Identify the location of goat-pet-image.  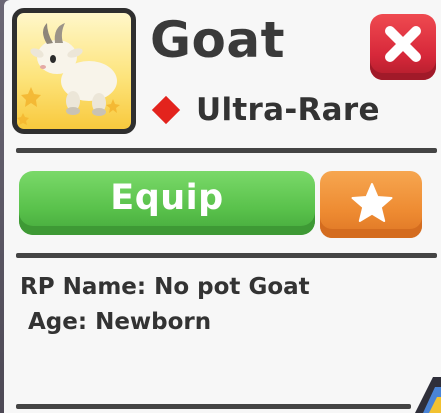
(68, 74).